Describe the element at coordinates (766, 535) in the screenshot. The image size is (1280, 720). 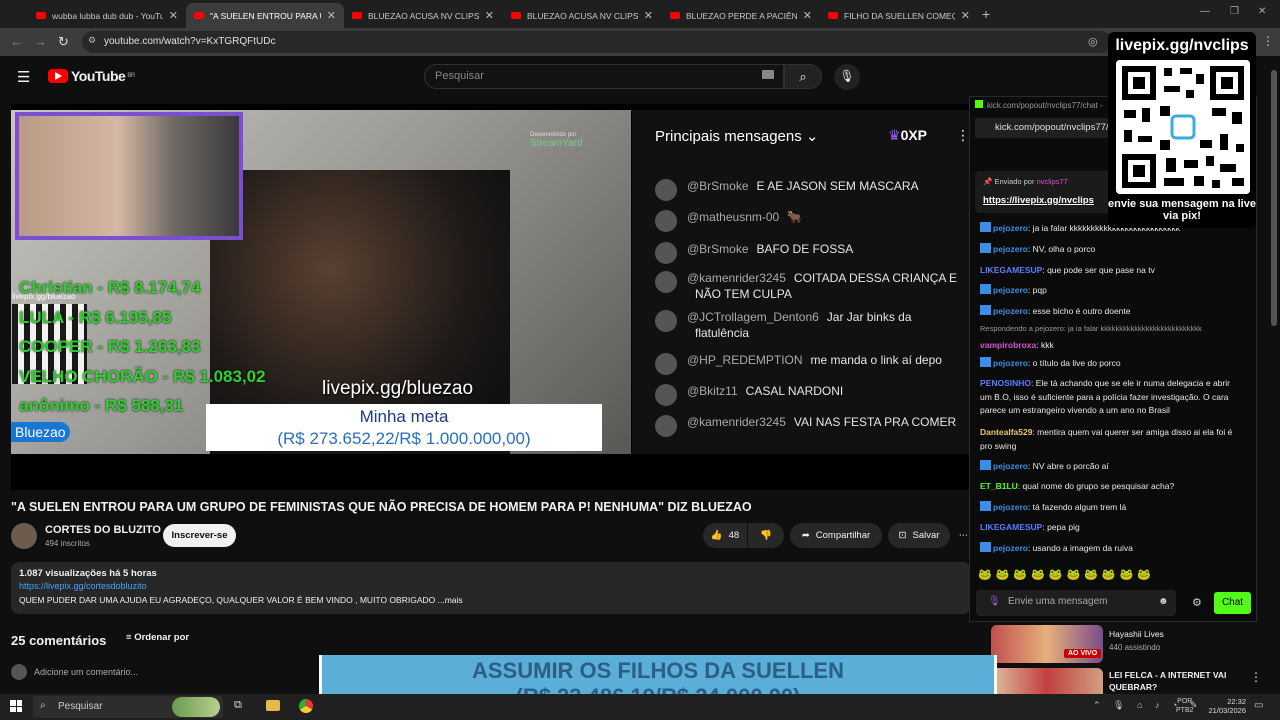
I see `dislike-button: 👎` at that location.